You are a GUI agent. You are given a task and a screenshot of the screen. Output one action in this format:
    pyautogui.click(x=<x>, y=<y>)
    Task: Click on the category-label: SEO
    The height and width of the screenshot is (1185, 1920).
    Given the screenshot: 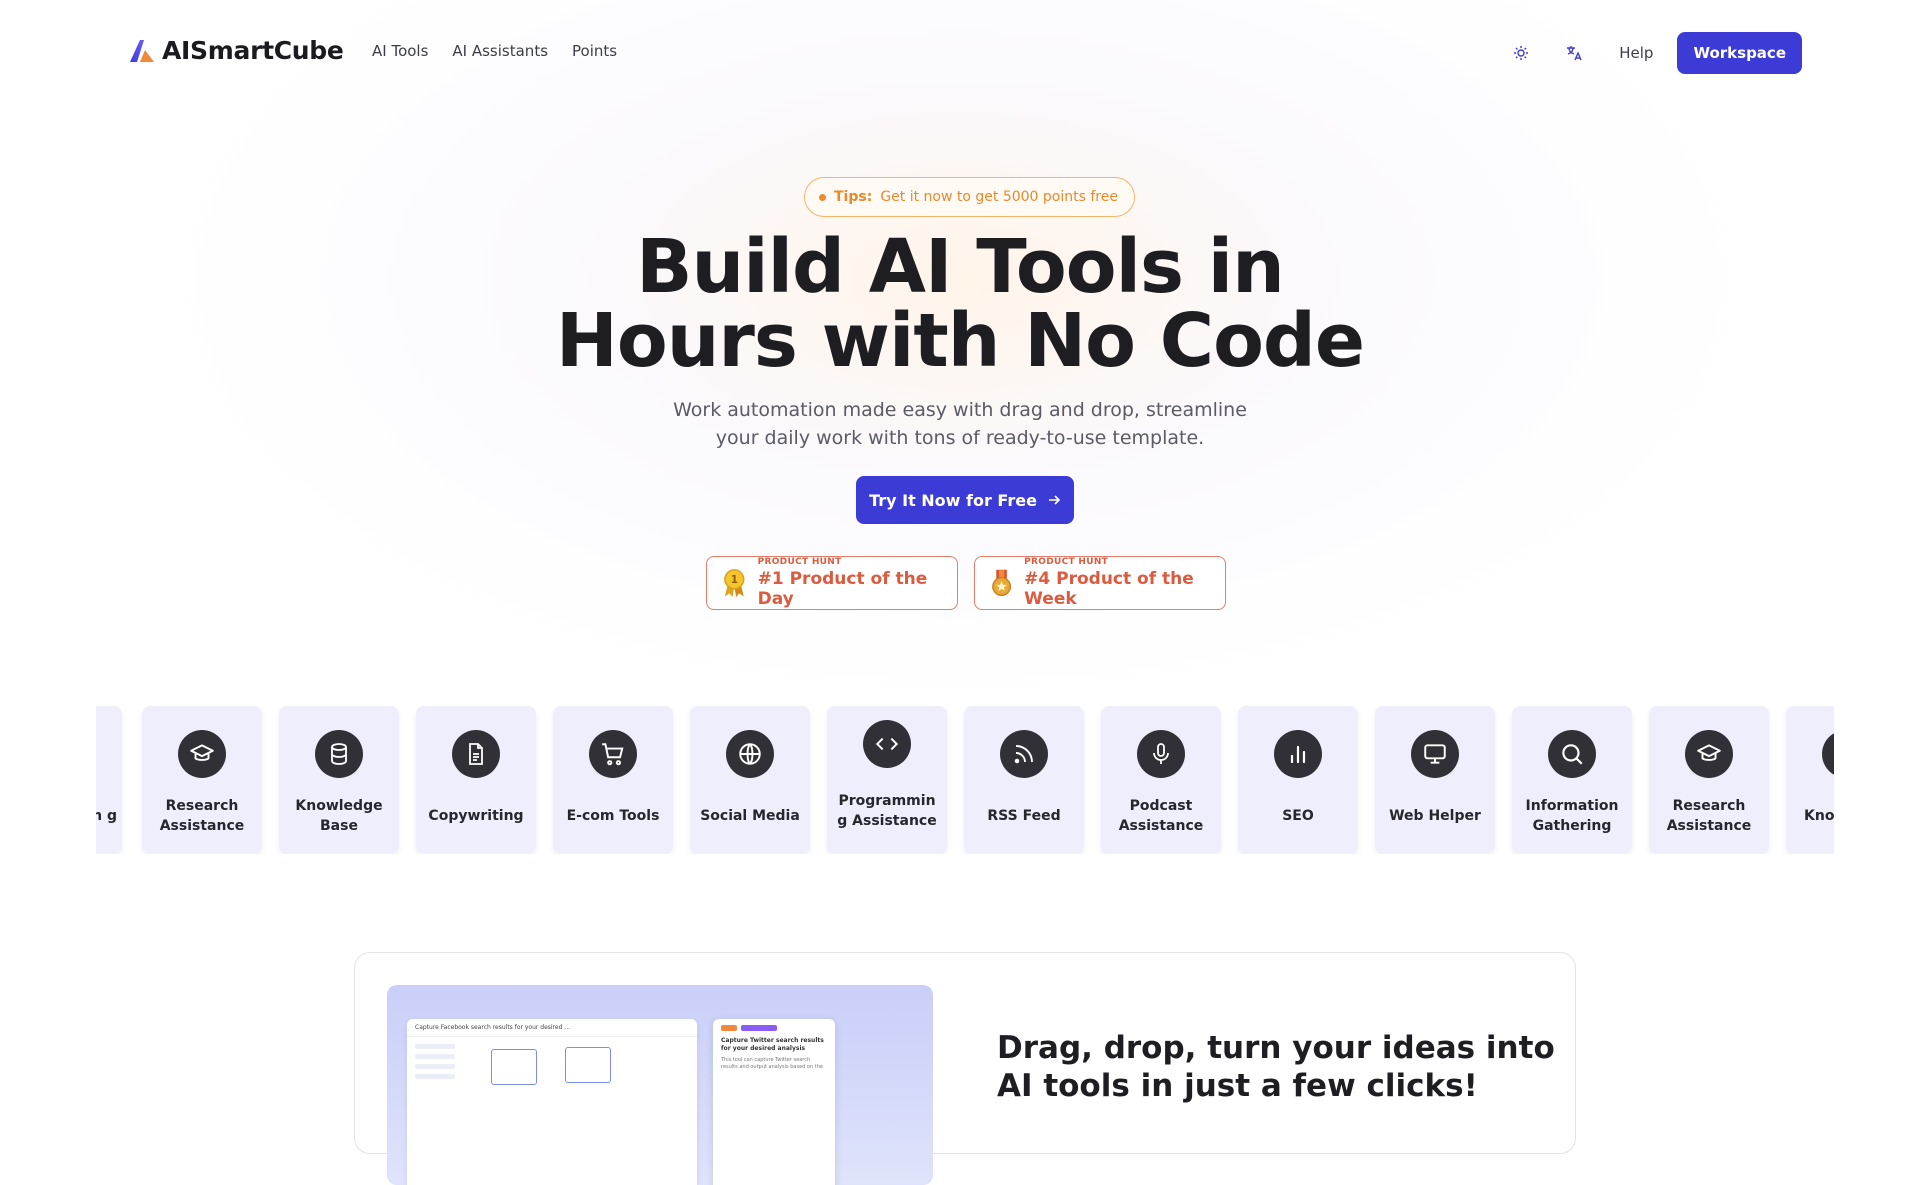 What is the action you would take?
    pyautogui.click(x=1298, y=816)
    